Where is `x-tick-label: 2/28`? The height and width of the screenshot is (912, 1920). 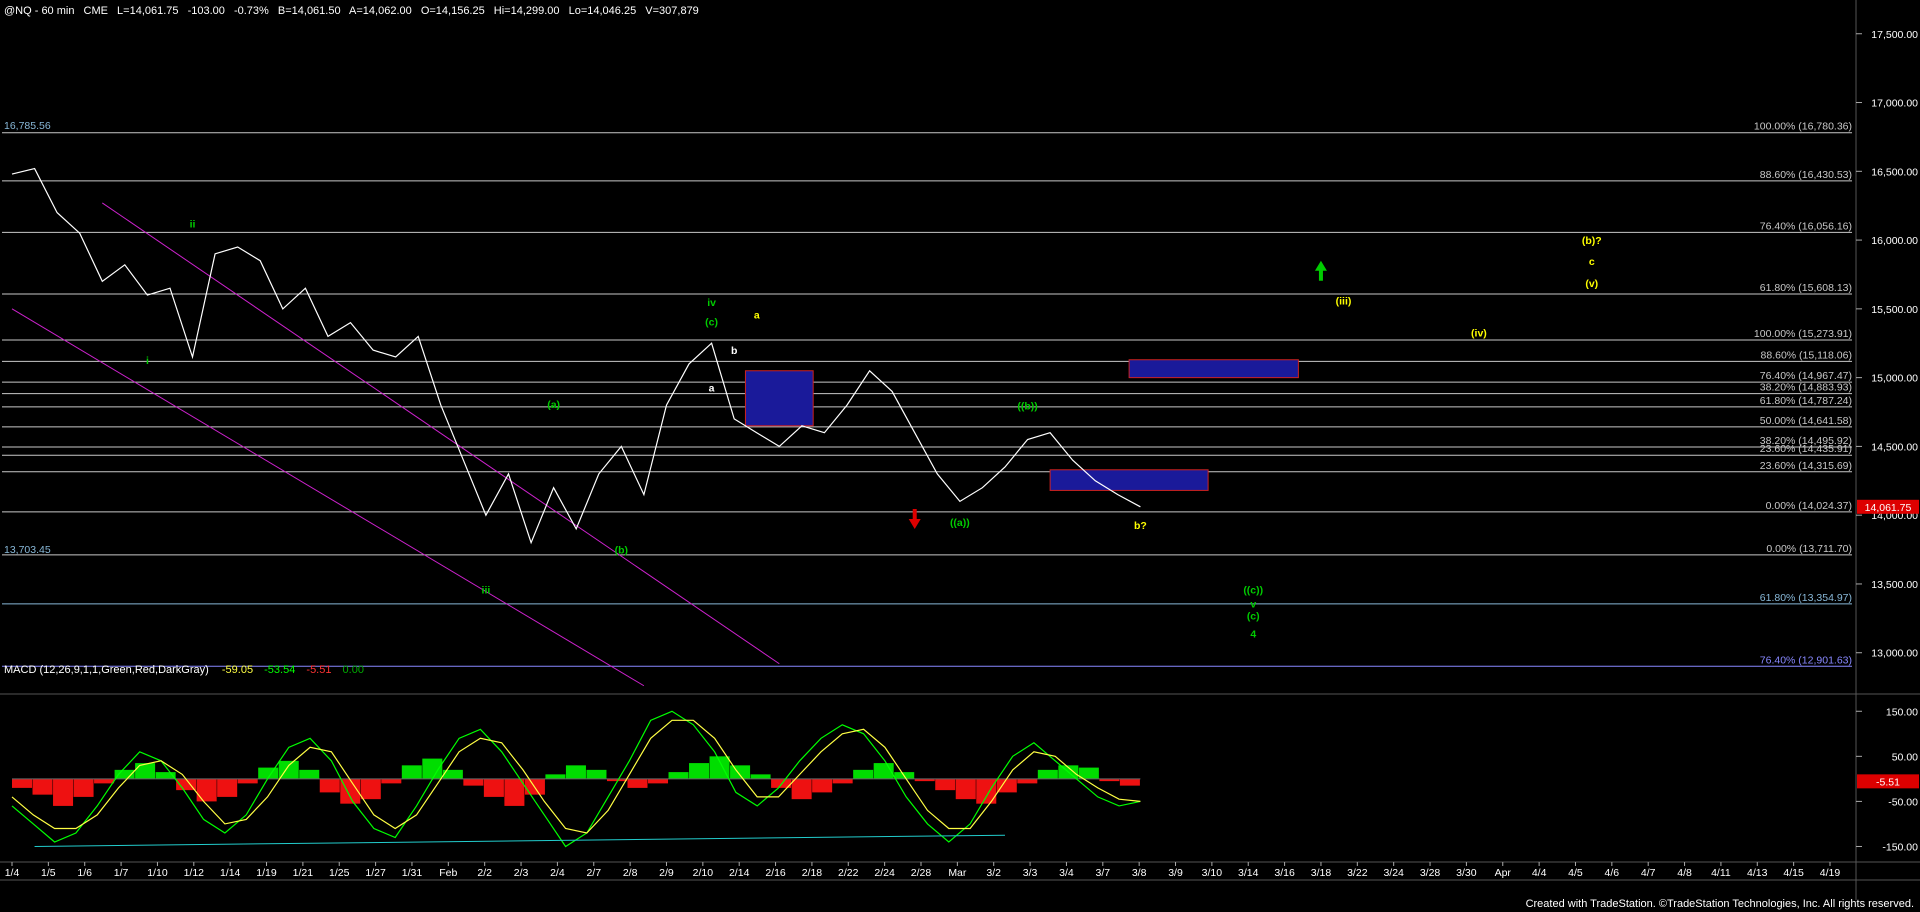 x-tick-label: 2/28 is located at coordinates (921, 873).